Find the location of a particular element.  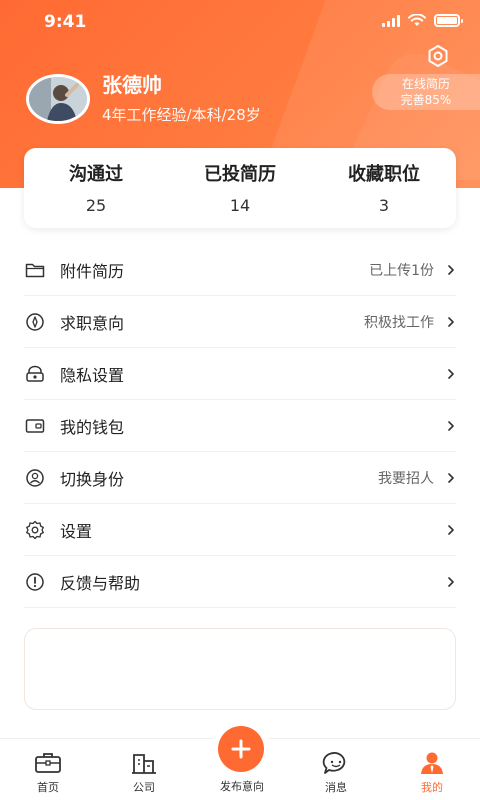

battery-icon is located at coordinates (448, 20).